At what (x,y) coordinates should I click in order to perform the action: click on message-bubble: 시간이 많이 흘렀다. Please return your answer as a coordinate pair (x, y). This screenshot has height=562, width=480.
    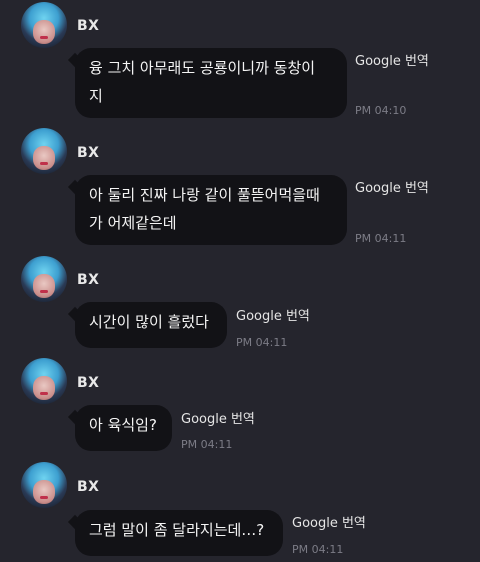
    Looking at the image, I should click on (151, 325).